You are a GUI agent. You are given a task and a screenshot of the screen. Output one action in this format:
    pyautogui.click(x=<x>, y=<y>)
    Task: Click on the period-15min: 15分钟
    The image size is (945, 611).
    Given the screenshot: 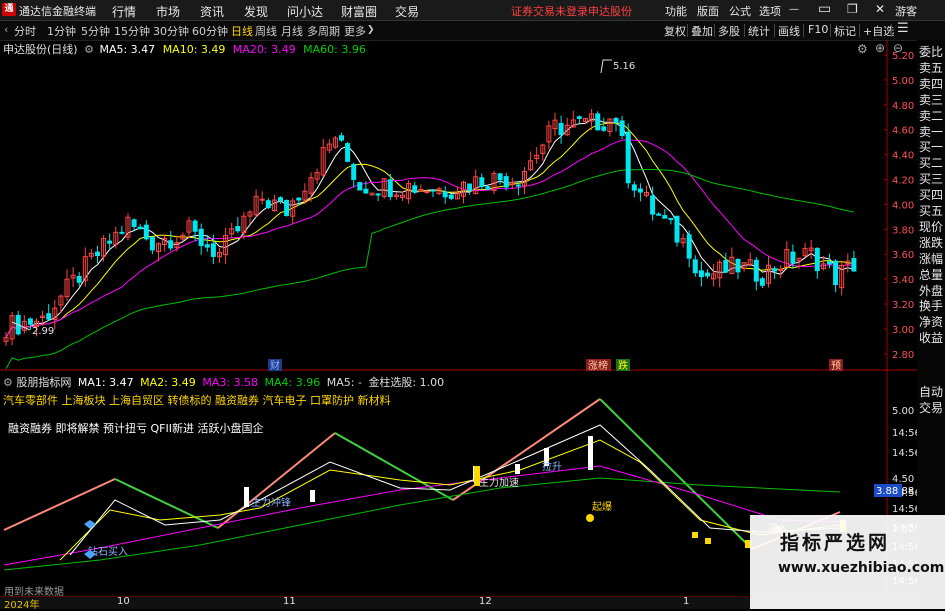 What is the action you would take?
    pyautogui.click(x=132, y=31)
    